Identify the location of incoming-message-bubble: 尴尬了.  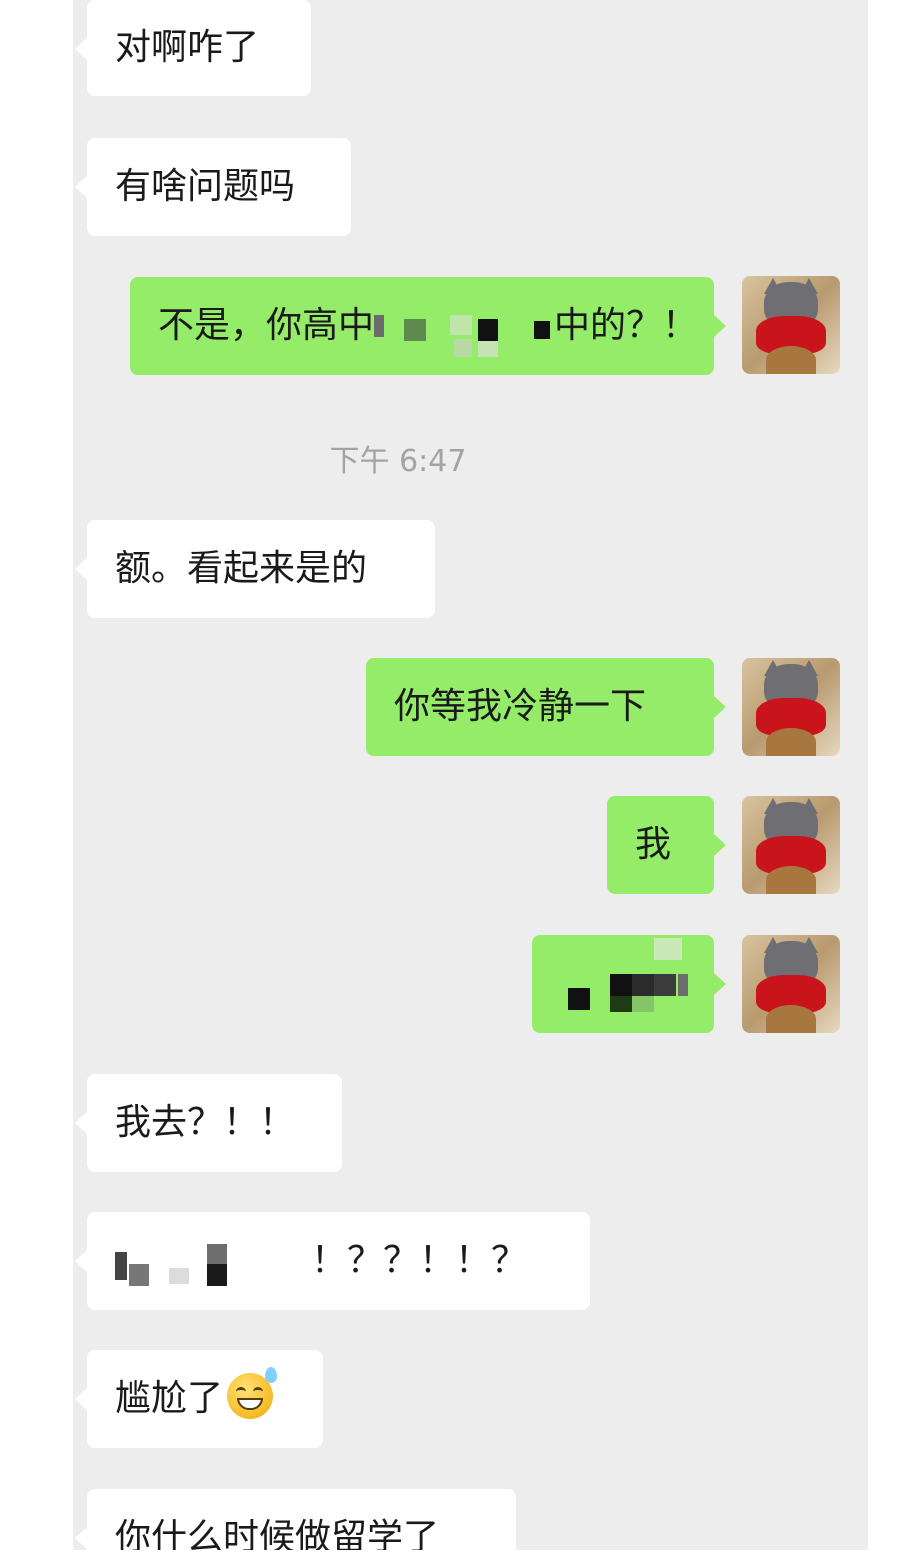
(199, 1399).